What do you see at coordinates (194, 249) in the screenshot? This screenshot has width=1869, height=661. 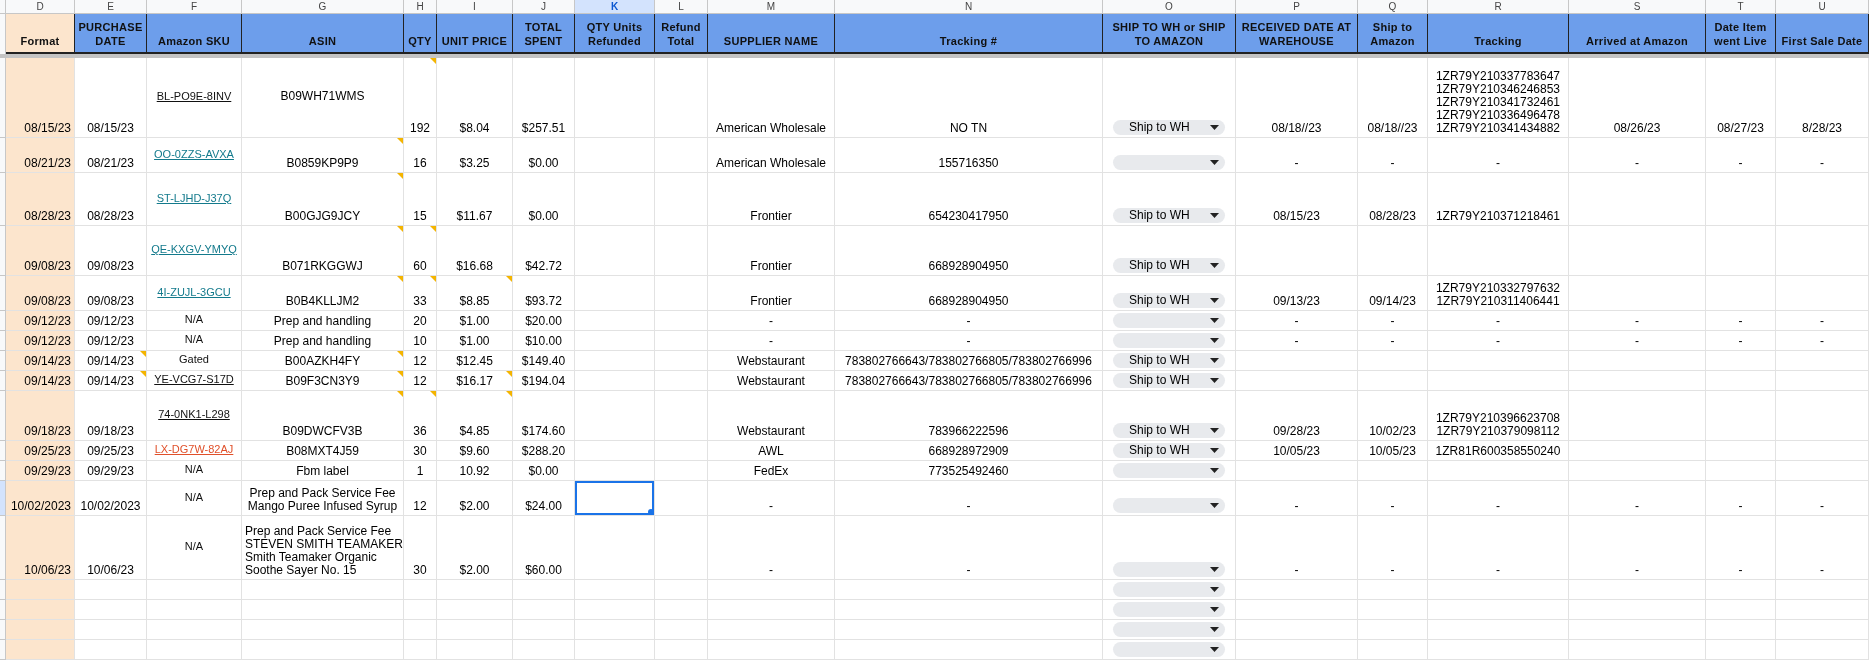 I see `sku-link: QE-KXGV-YMYQ` at bounding box center [194, 249].